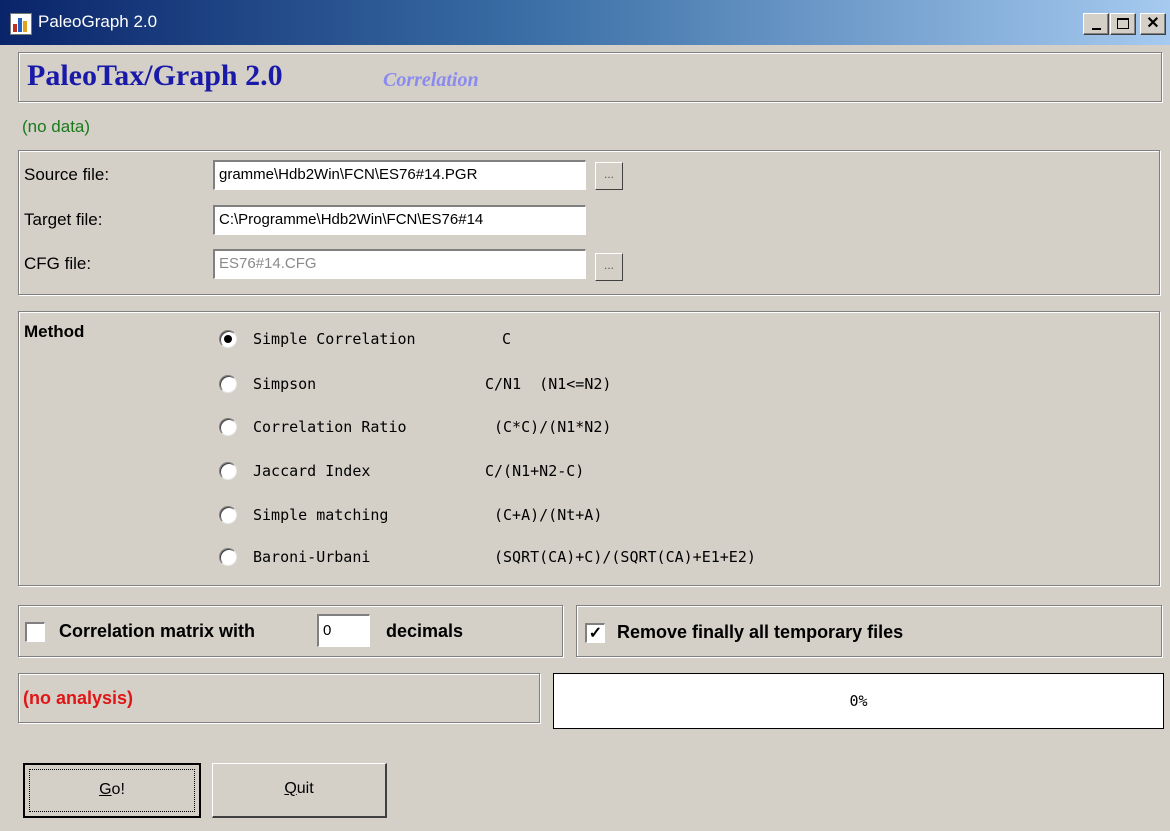 This screenshot has width=1170, height=831. Describe the element at coordinates (21, 24) in the screenshot. I see `app-icon` at that location.